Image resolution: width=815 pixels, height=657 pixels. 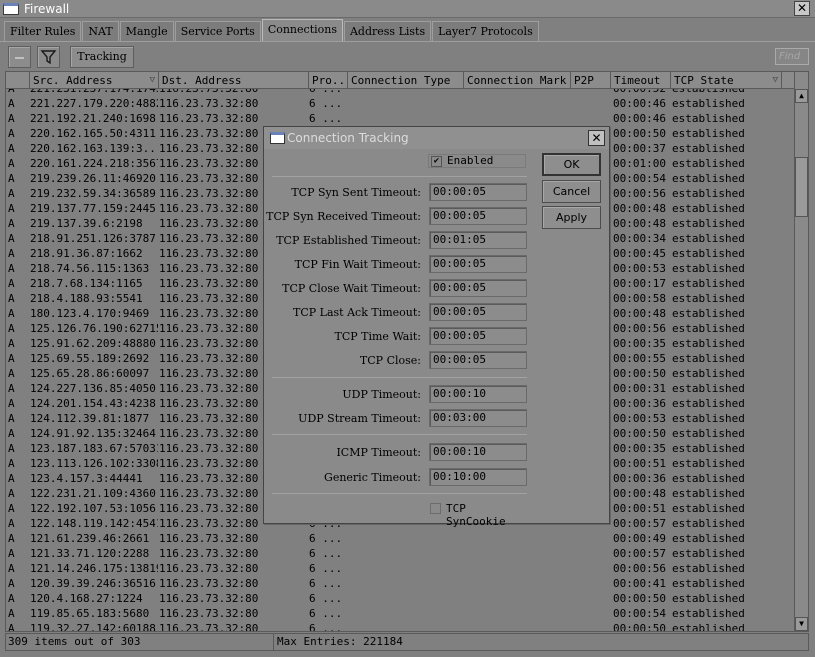 I want to click on column-header-connection-mark: Connection Mark, so click(x=517, y=80).